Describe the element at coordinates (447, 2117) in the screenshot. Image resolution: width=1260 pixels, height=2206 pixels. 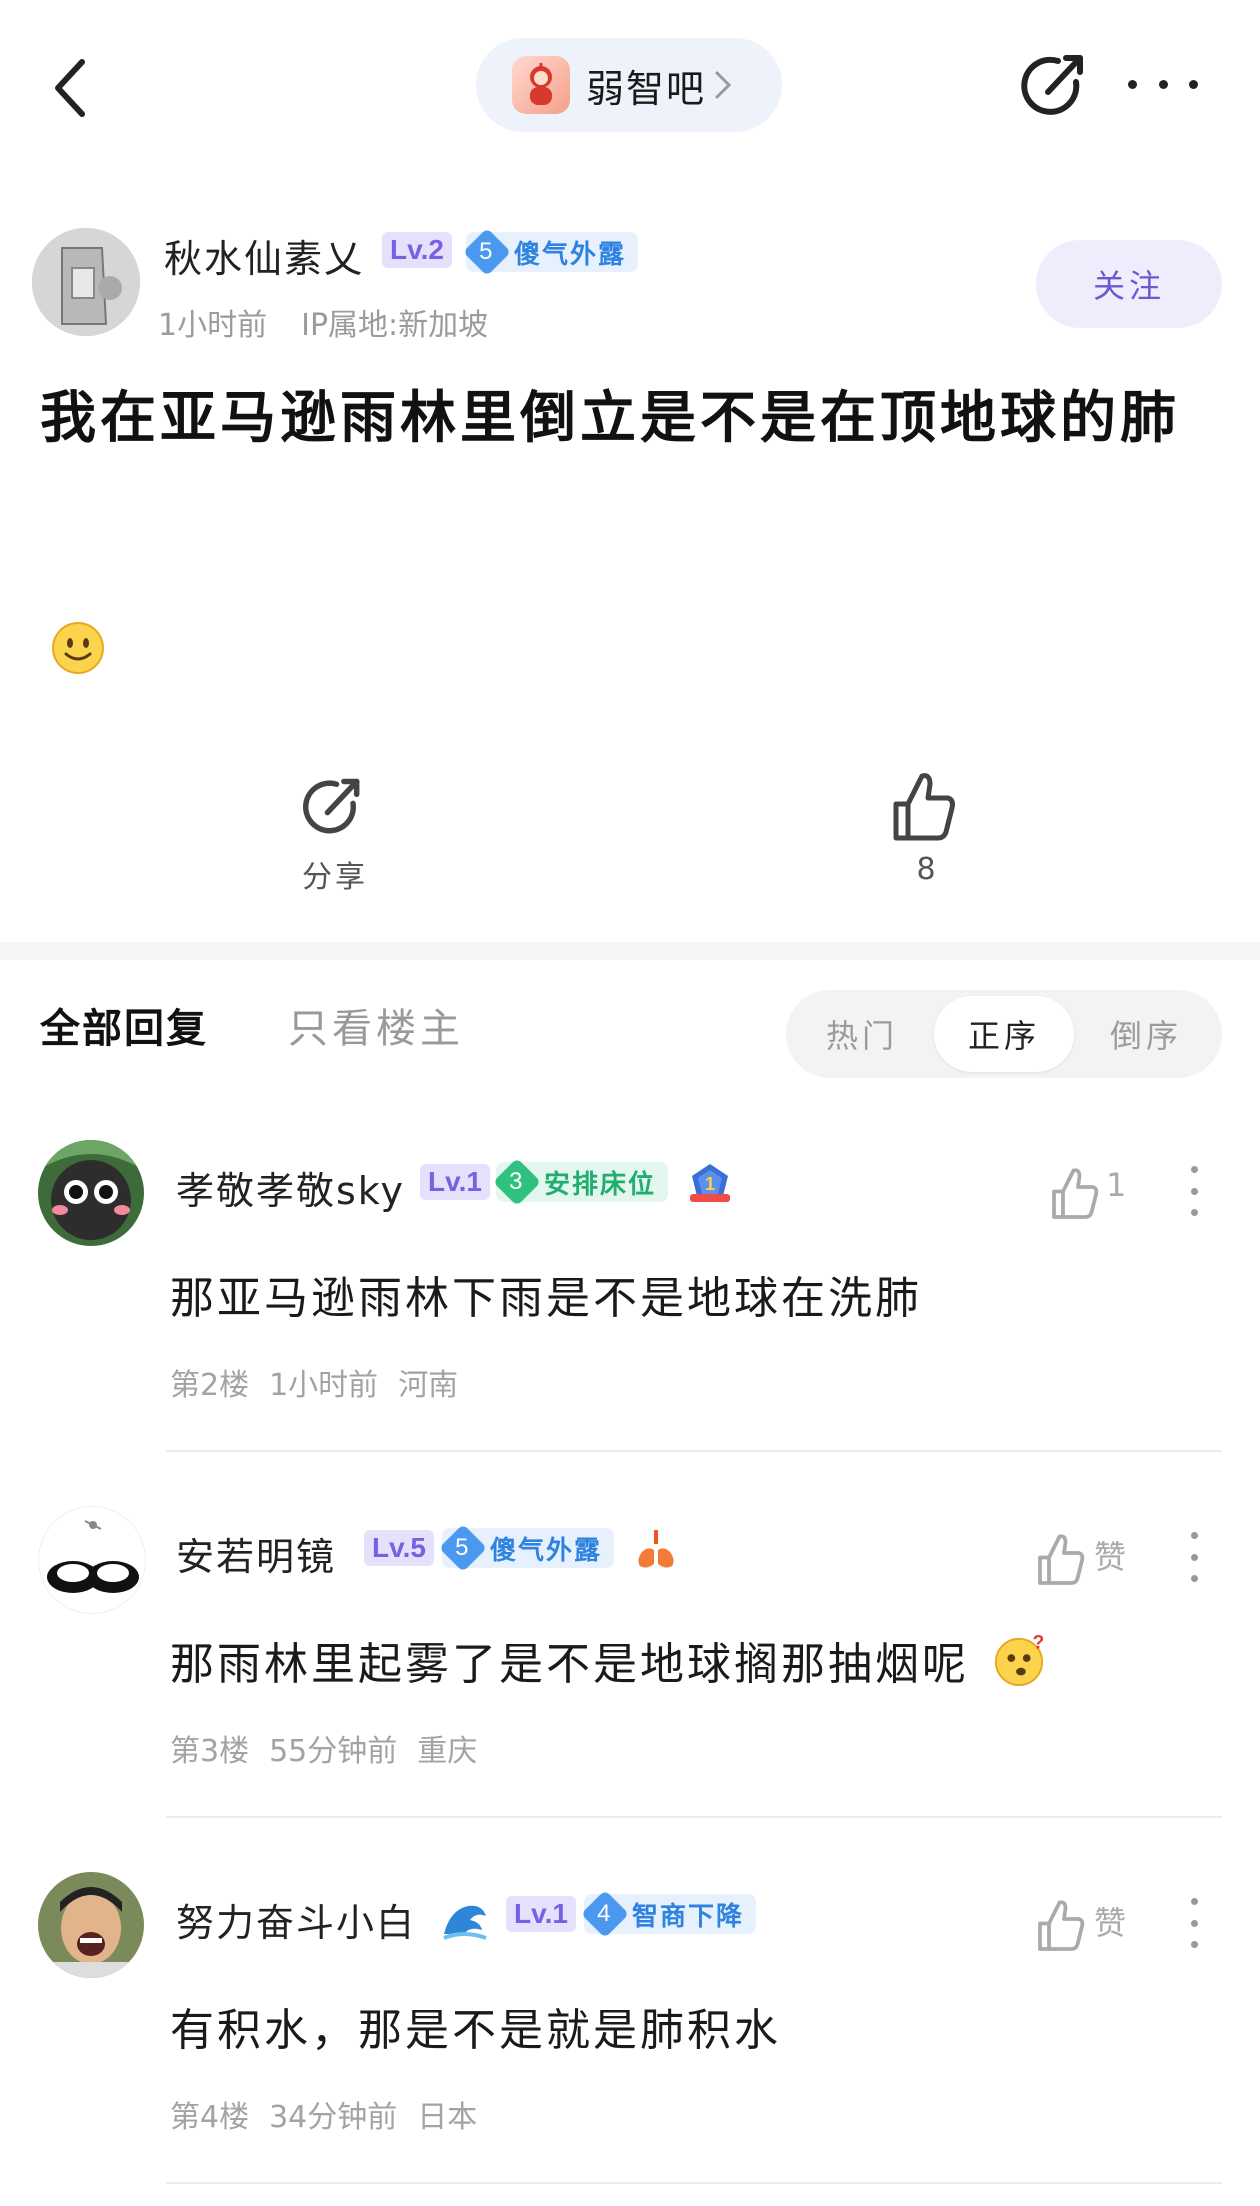
I see `reply-location: 日本` at that location.